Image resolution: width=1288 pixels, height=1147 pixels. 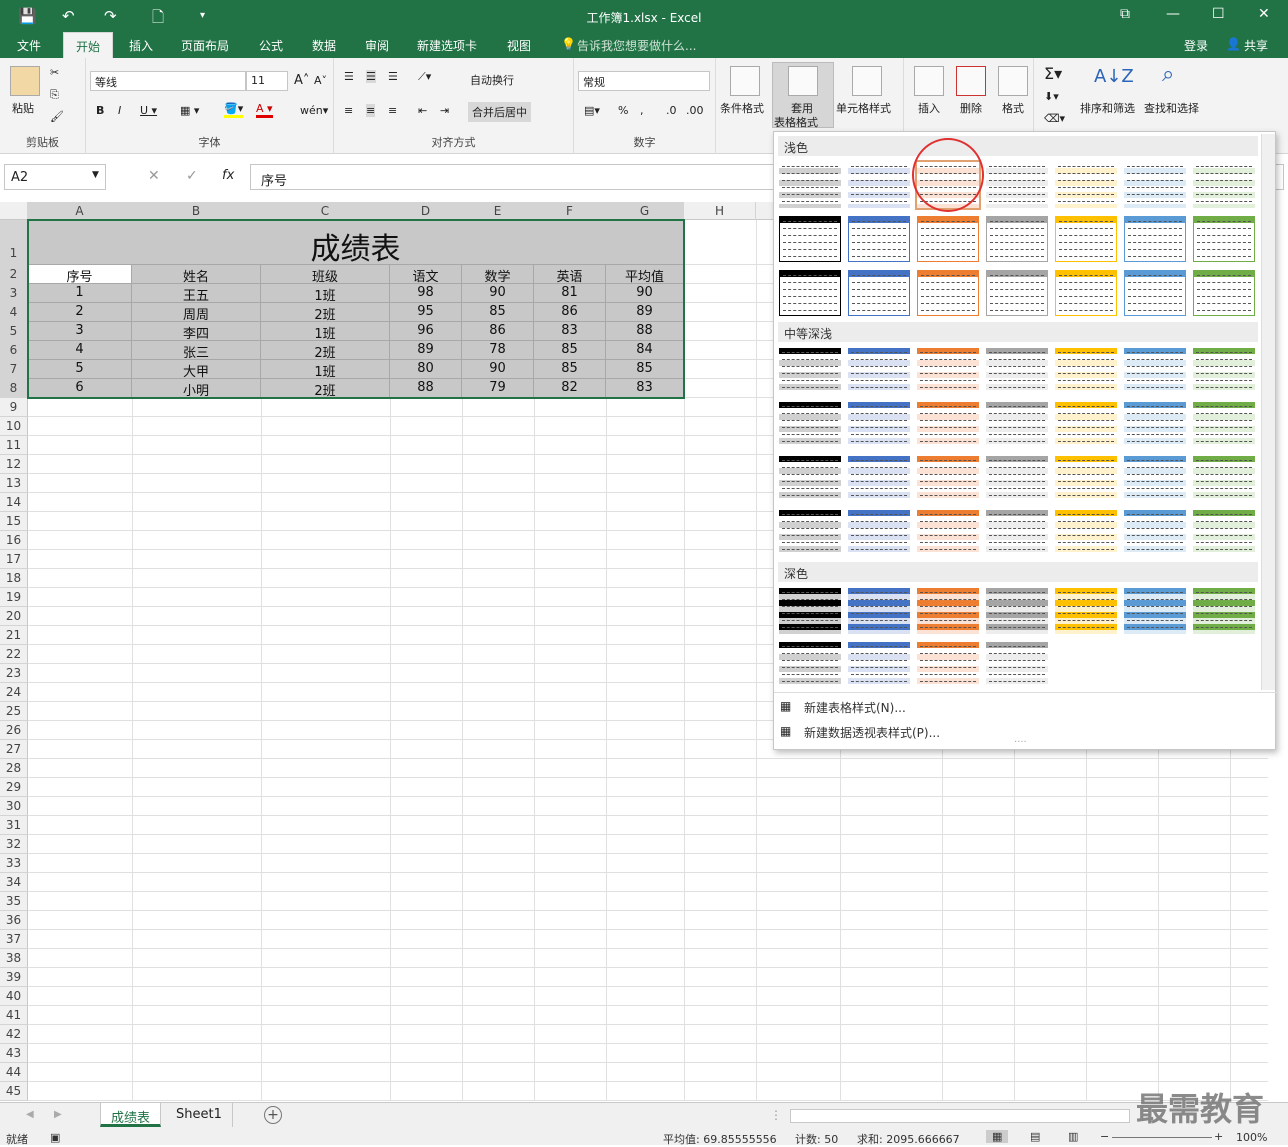 What do you see at coordinates (960, 1116) in the screenshot?
I see `horizontal-scrollbar` at bounding box center [960, 1116].